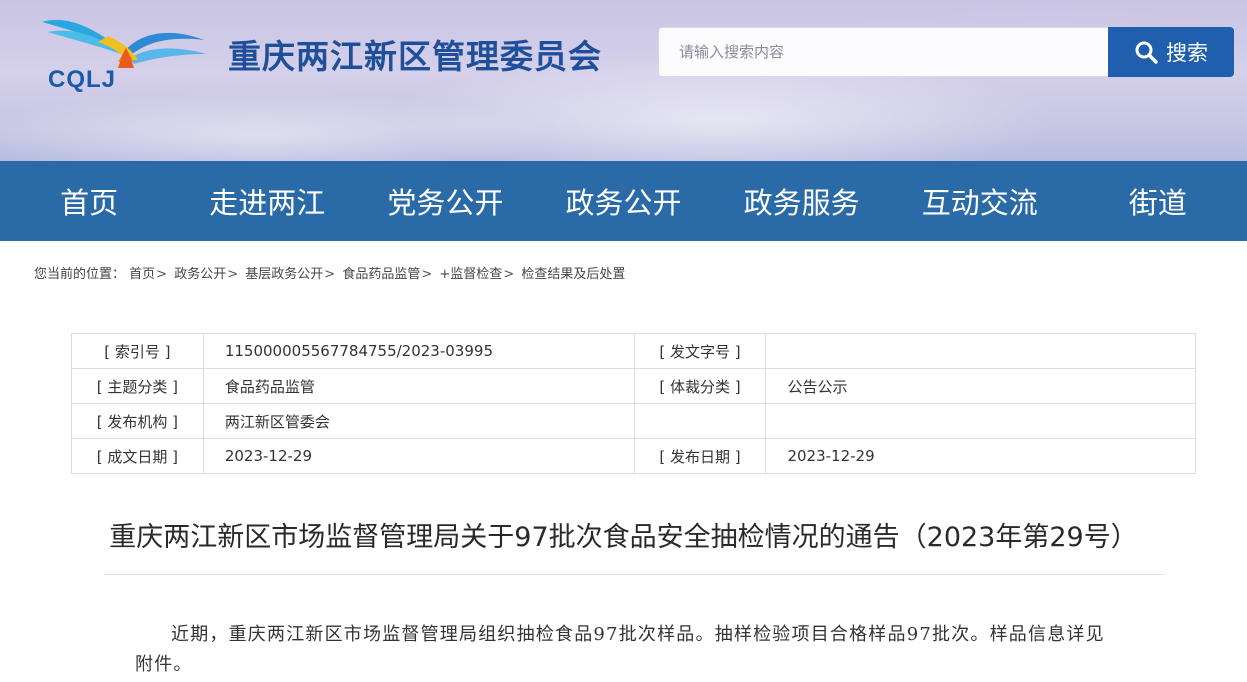 The height and width of the screenshot is (682, 1247). Describe the element at coordinates (445, 201) in the screenshot. I see `nav-item-party-affairs: 党务公开` at that location.